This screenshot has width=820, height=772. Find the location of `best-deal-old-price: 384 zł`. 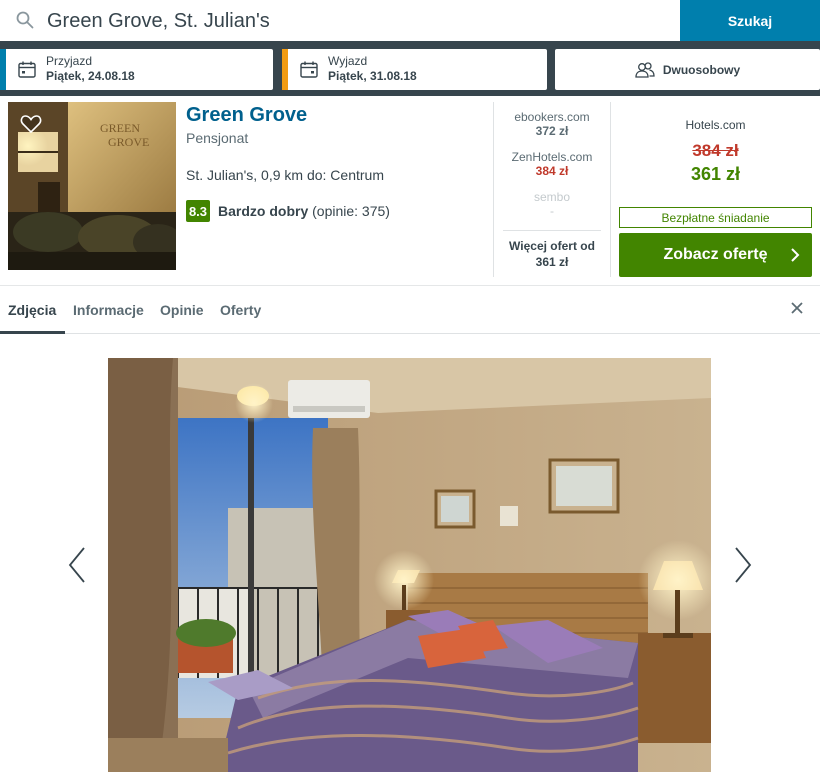

best-deal-old-price: 384 zł is located at coordinates (715, 150).